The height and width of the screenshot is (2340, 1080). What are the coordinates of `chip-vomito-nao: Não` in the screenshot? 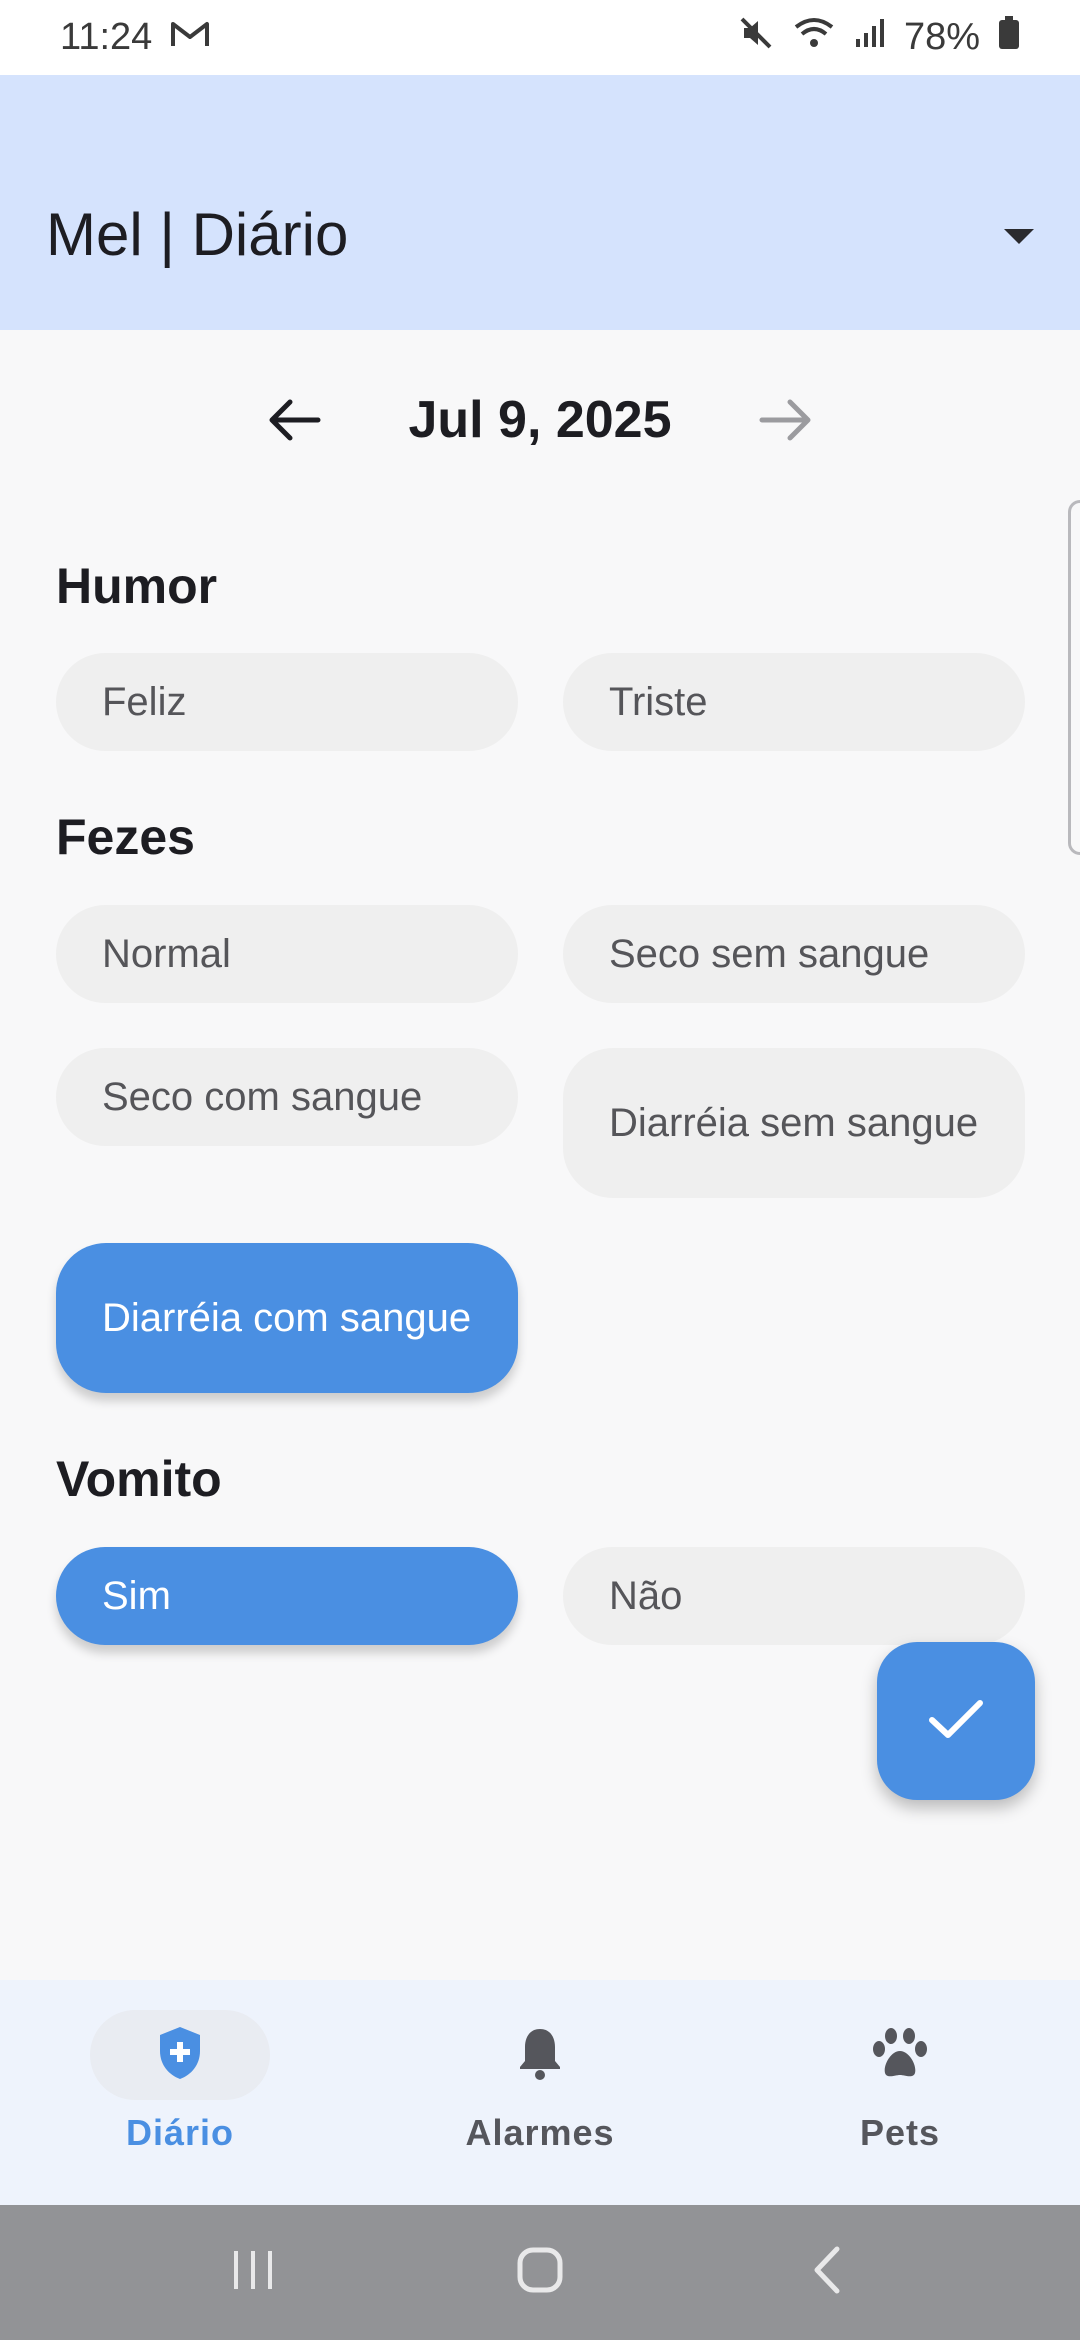 It's located at (794, 1596).